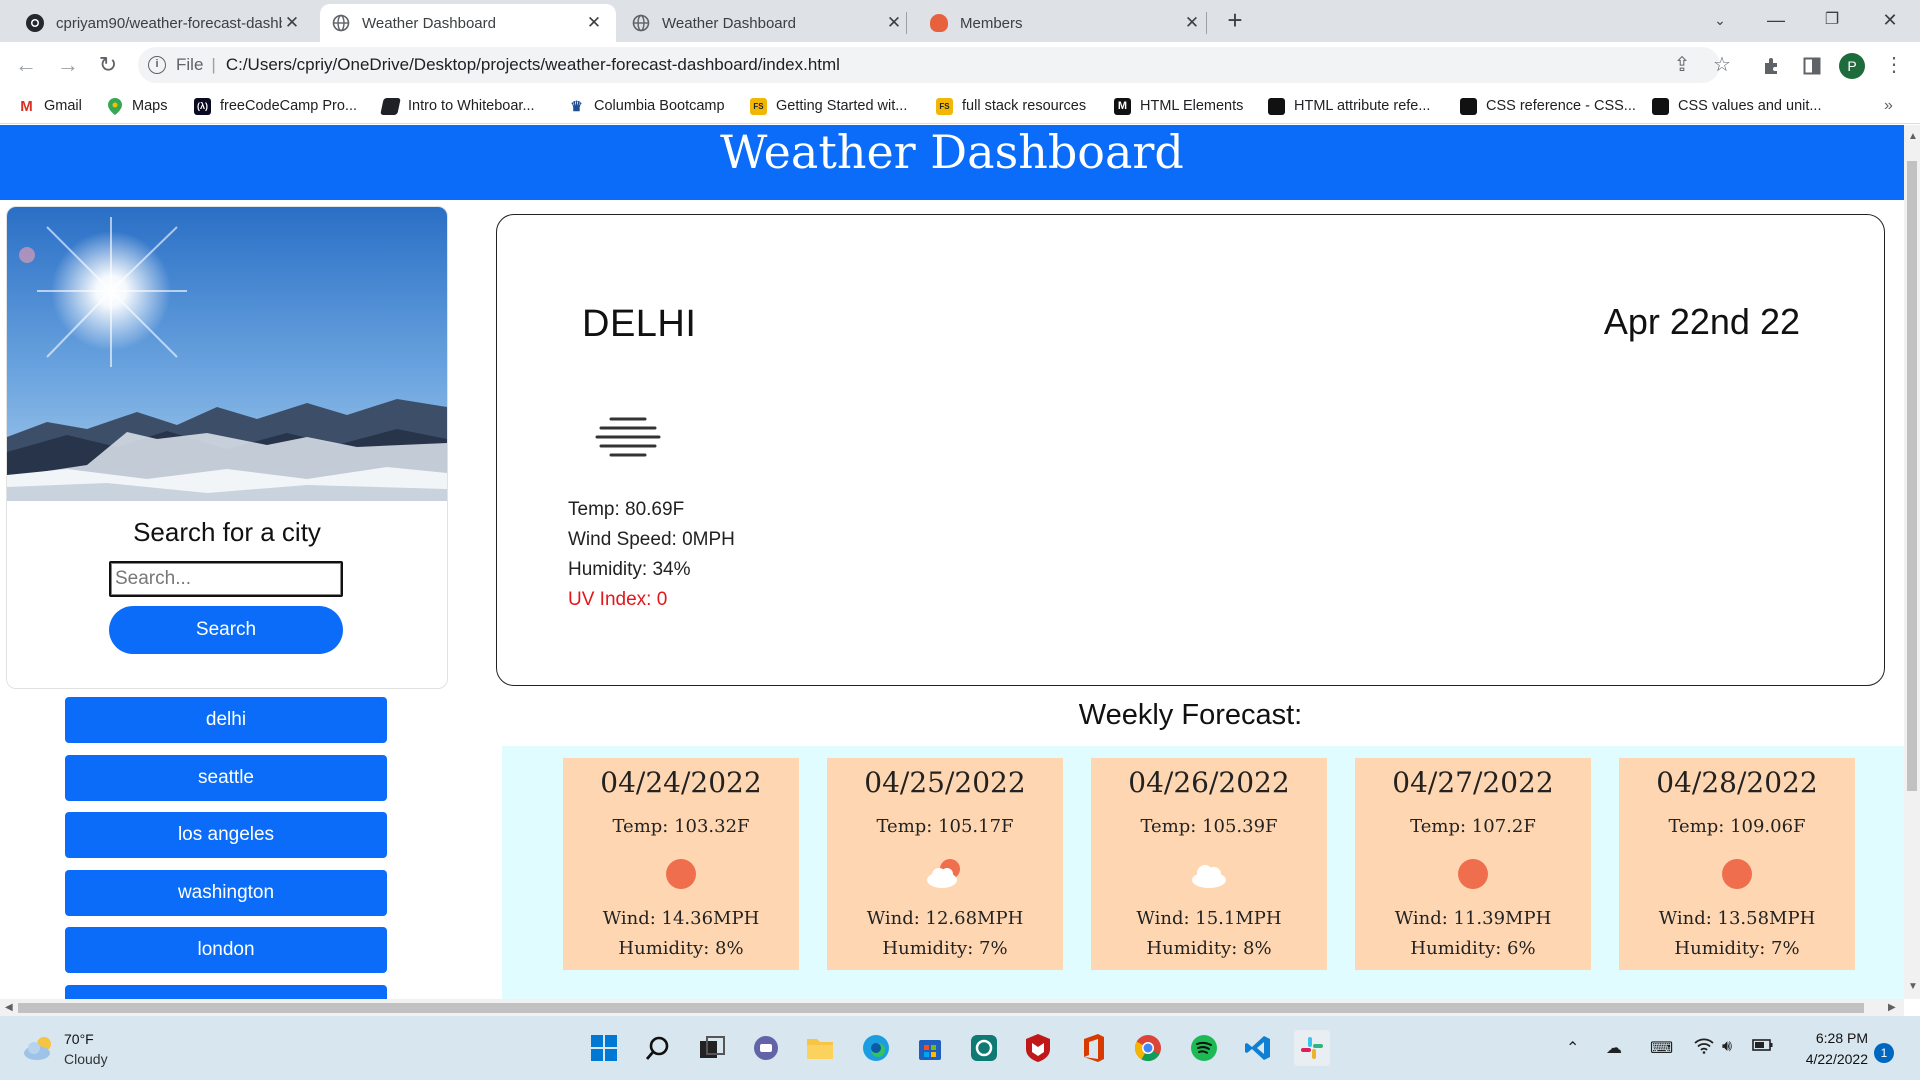 Image resolution: width=1920 pixels, height=1080 pixels. What do you see at coordinates (1832, 21) in the screenshot?
I see `restore-icon: ❐` at bounding box center [1832, 21].